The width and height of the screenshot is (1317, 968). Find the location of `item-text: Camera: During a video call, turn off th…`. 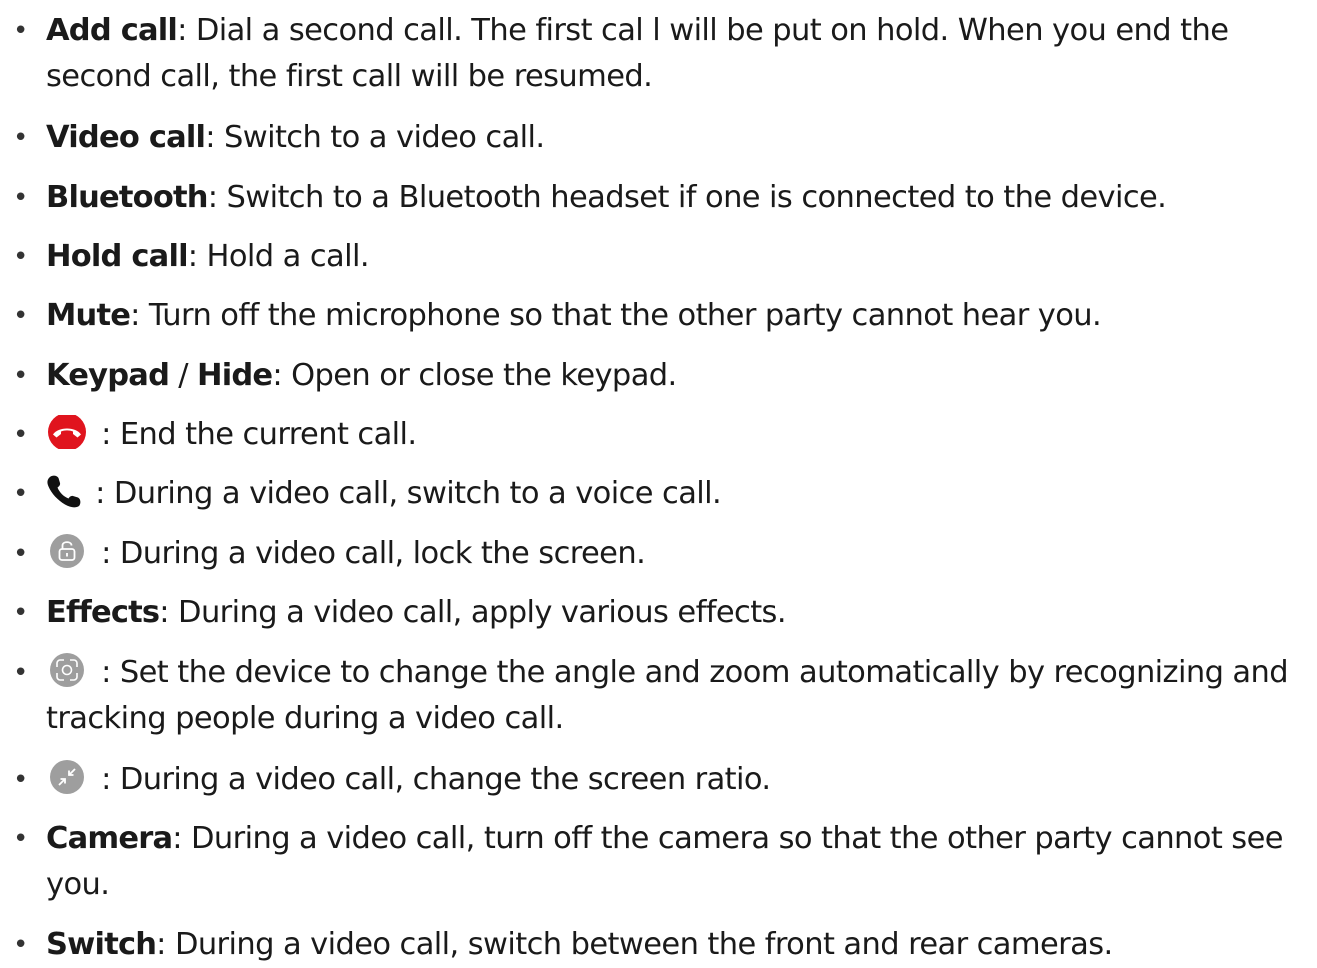

item-text: Camera: During a video call, turn off th… is located at coordinates (668, 862).